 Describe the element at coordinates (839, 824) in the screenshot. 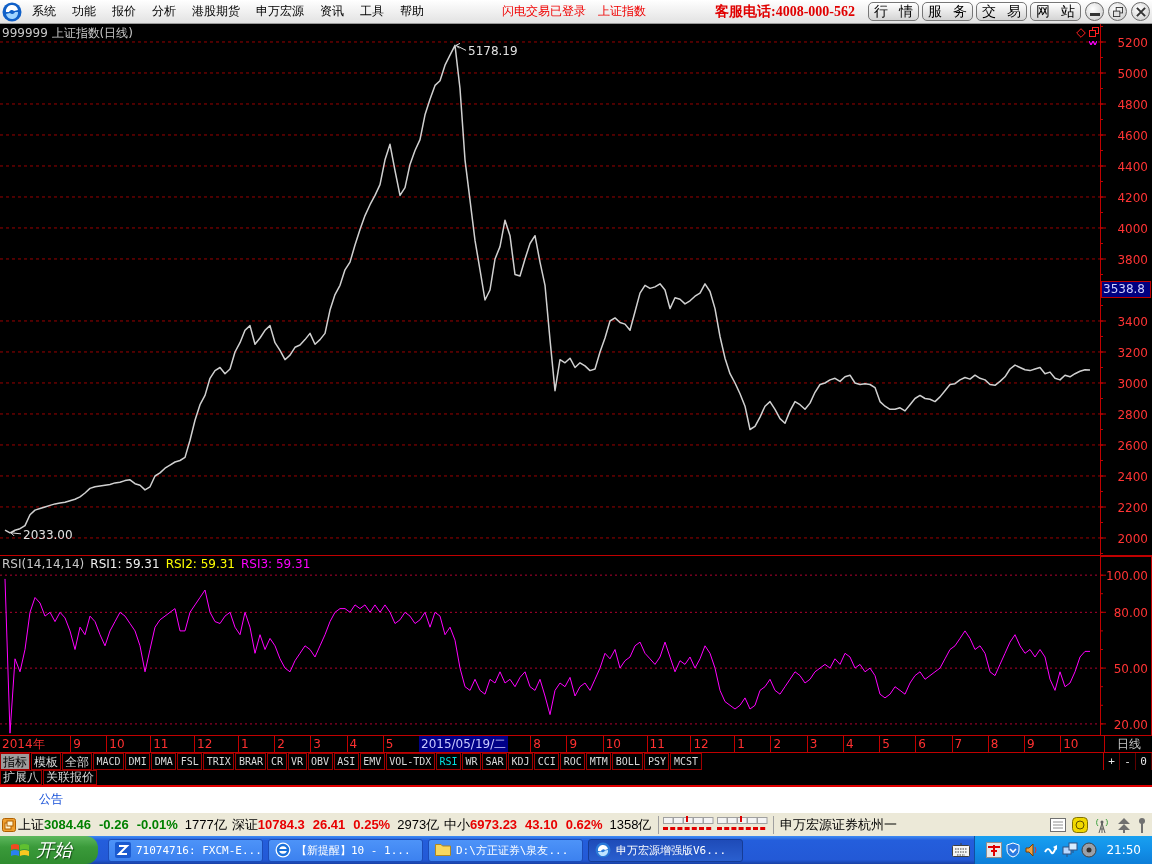

I see `branch-label: 申万宏源证券杭州一` at that location.